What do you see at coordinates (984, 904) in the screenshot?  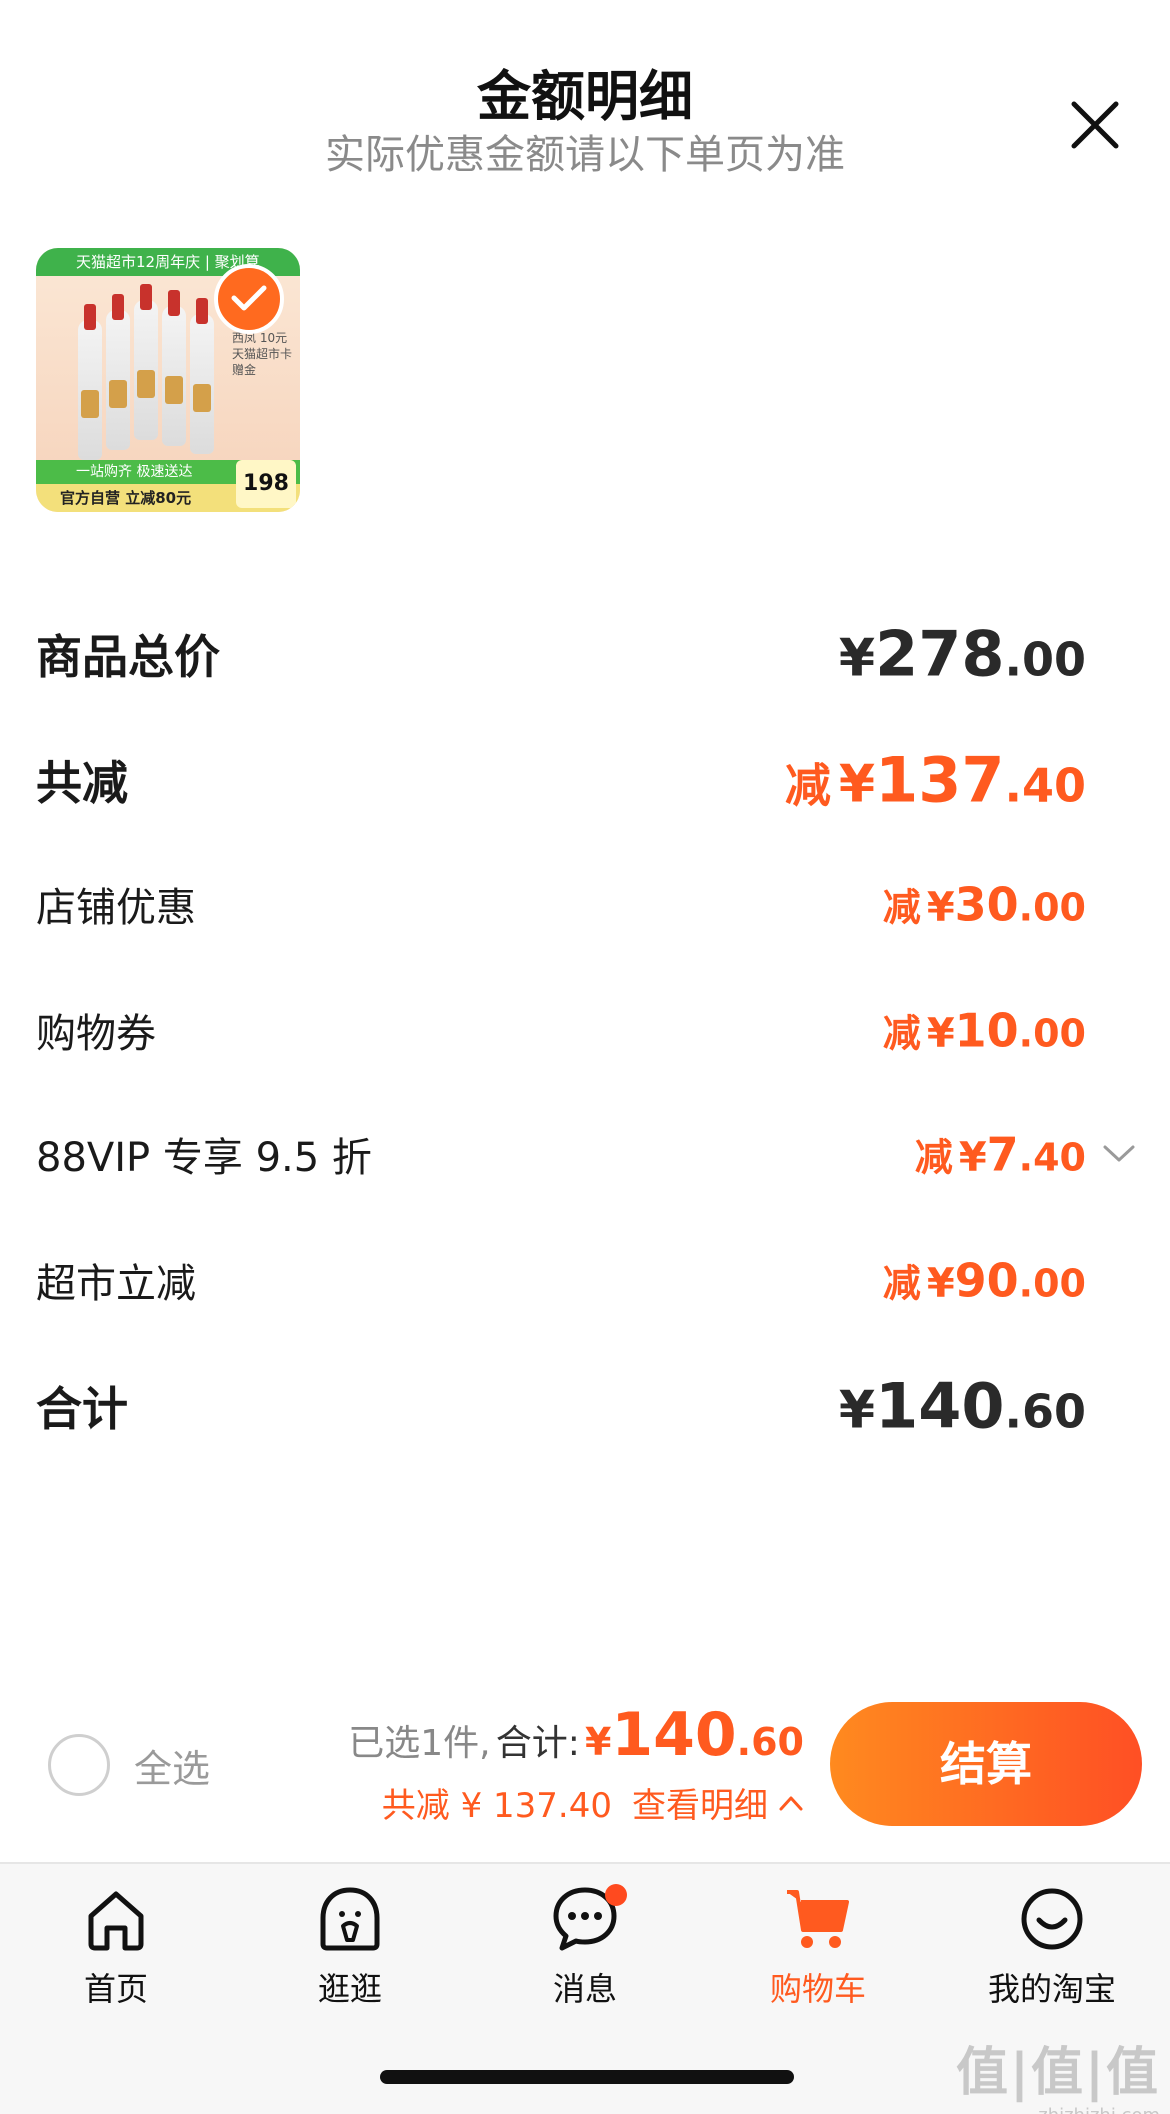 I see `row-amount: 减 ¥30.00` at bounding box center [984, 904].